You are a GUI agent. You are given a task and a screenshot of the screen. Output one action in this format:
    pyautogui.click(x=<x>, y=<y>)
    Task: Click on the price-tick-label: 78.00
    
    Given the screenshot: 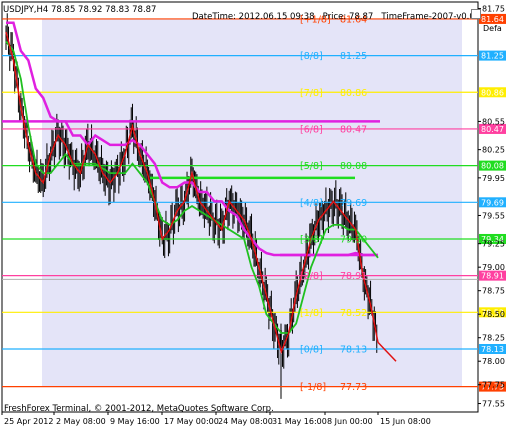 What is the action you would take?
    pyautogui.click(x=493, y=361)
    